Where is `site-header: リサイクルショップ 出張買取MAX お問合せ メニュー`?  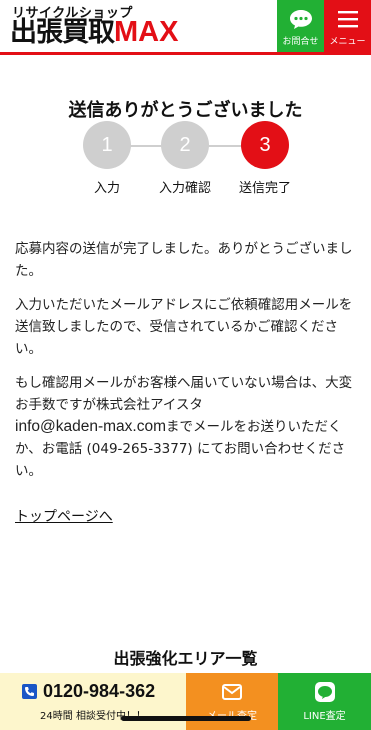
site-header: リサイクルショップ 出張買取MAX お問合せ メニュー is located at coordinates (185, 27).